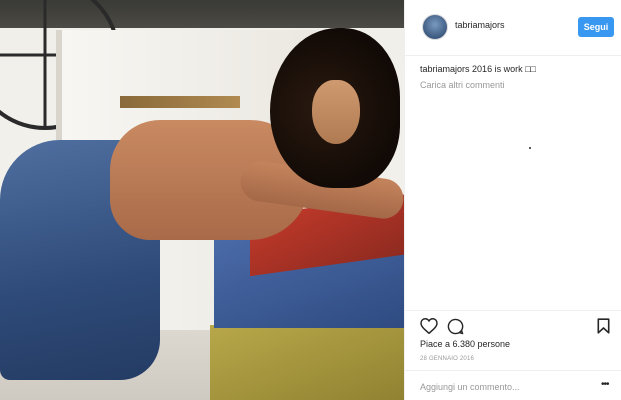  Describe the element at coordinates (605, 384) in the screenshot. I see `more-options-icon: •••` at that location.